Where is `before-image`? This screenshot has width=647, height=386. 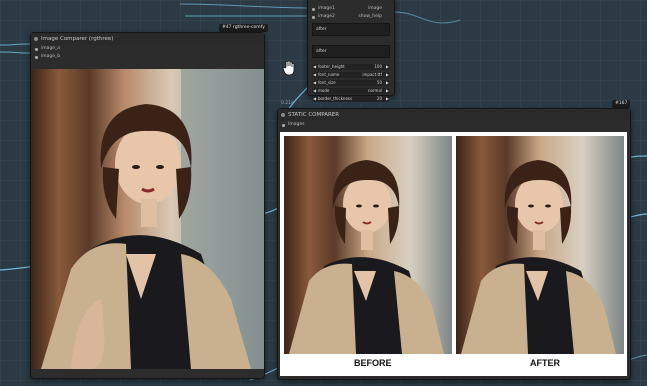
before-image is located at coordinates (368, 245).